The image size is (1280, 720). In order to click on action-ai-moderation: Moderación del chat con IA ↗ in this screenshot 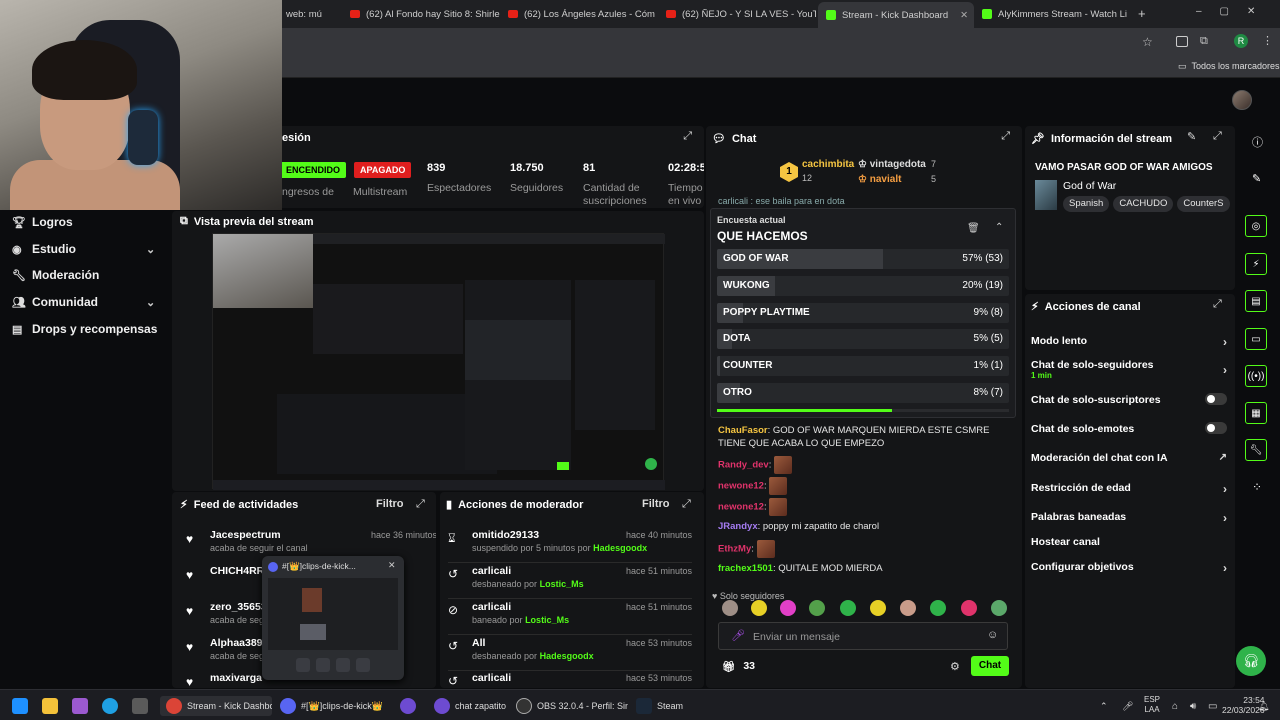, I will do `click(1129, 458)`.